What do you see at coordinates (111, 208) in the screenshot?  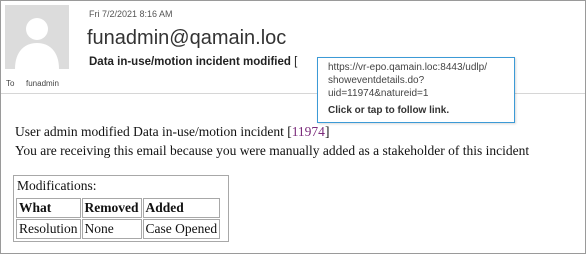 I see `header-removed: Removed` at bounding box center [111, 208].